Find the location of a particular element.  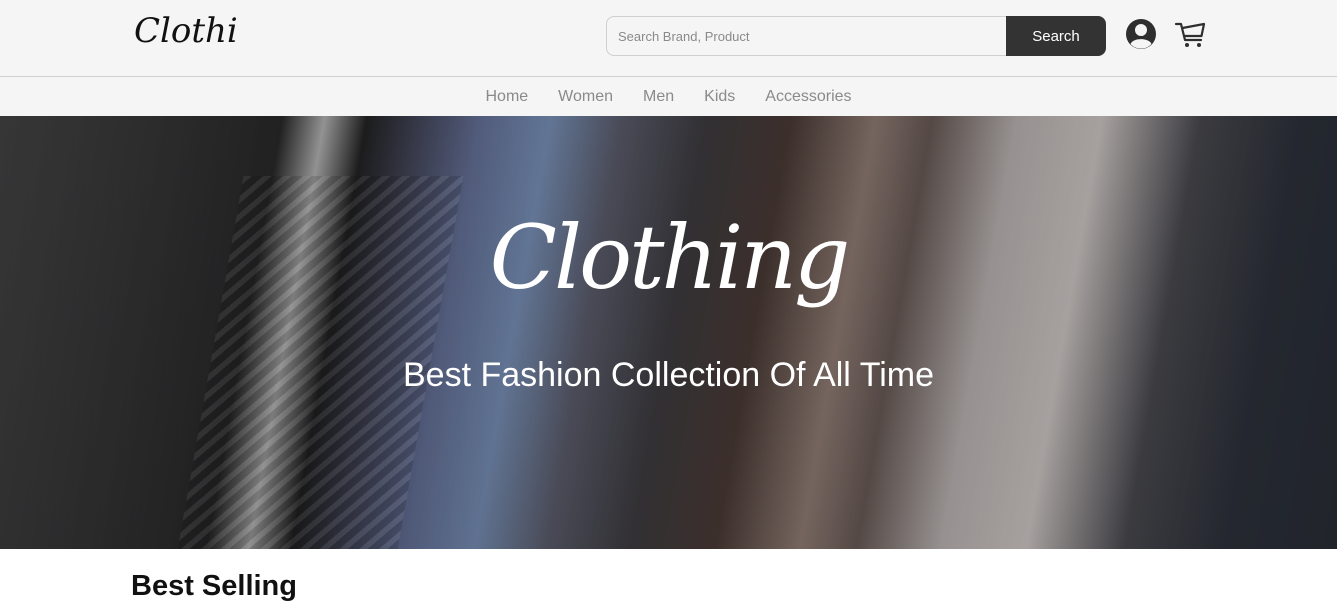

main-nav: Home Women Men Kids Accessories is located at coordinates (668, 96).